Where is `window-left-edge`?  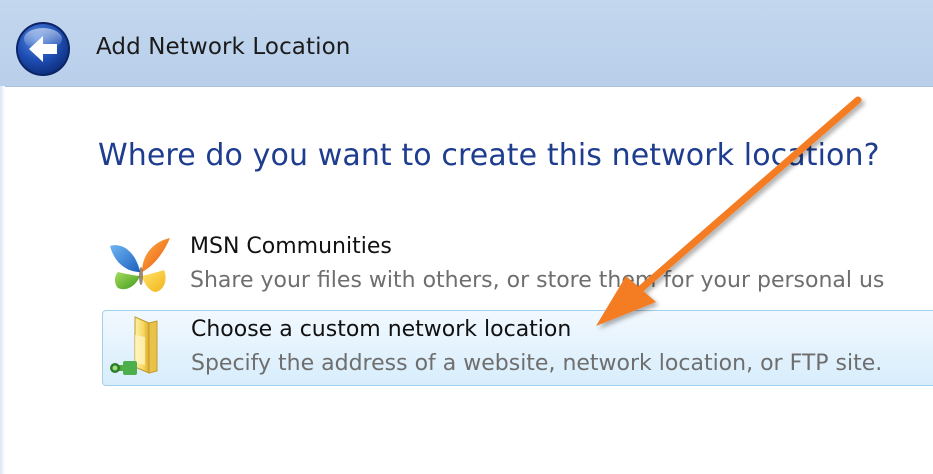 window-left-edge is located at coordinates (2, 280).